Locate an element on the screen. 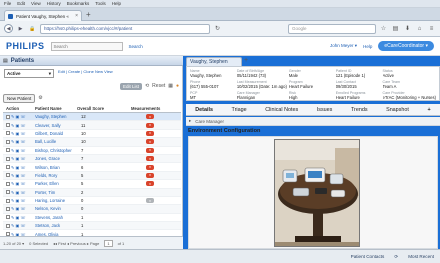 Image resolution: width=440 pixels, height=263 pixels. search-button: Search is located at coordinates (136, 46).